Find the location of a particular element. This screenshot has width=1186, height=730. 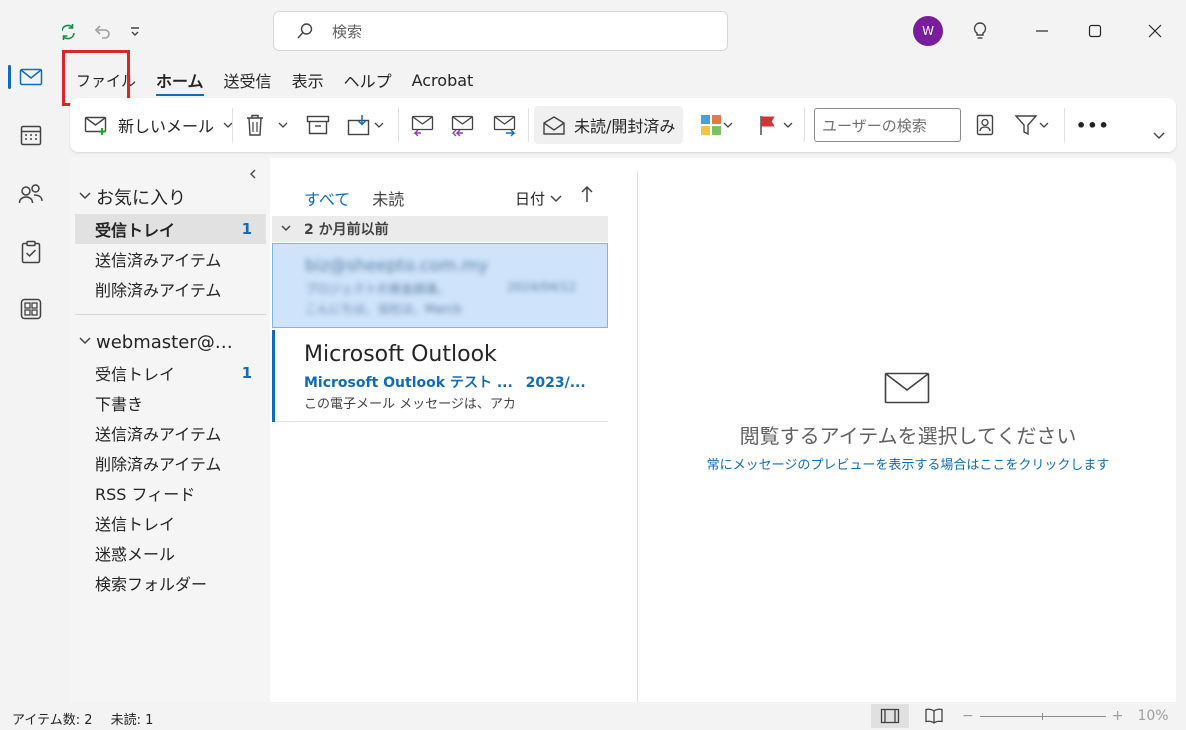

search-input: 検索 is located at coordinates (500, 31).